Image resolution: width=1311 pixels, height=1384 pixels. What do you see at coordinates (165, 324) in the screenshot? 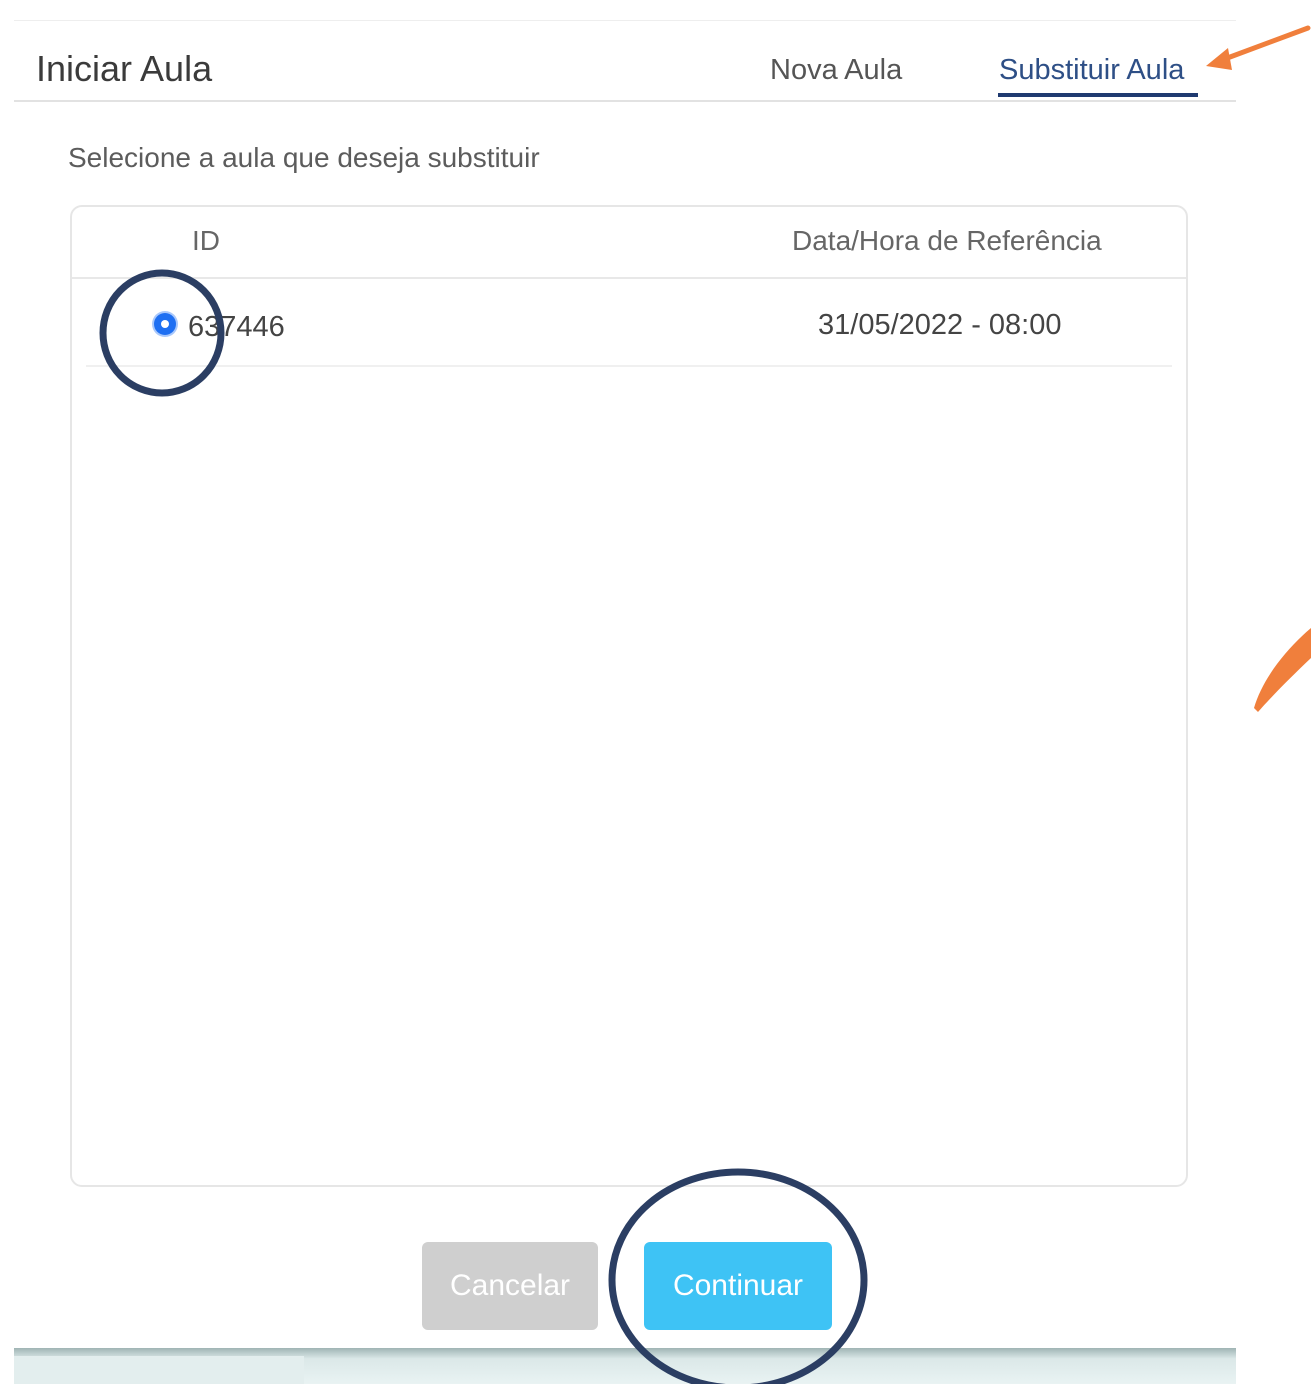
I see `row-radio-selected` at bounding box center [165, 324].